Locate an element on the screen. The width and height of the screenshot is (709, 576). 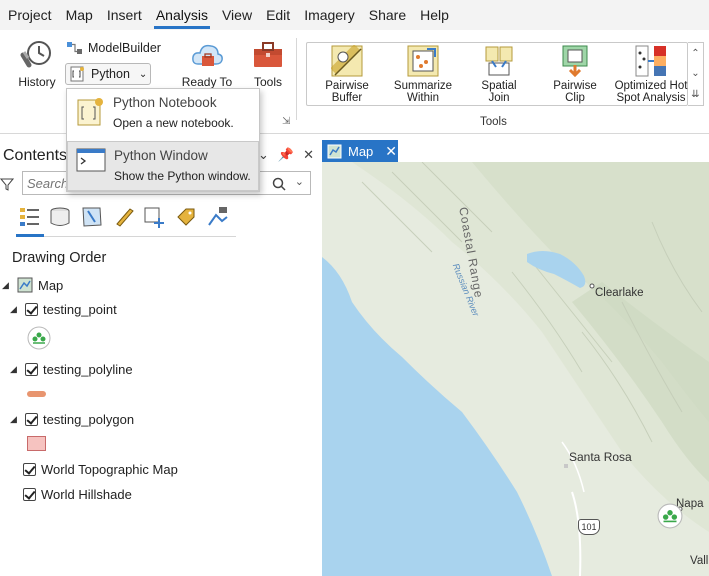
highway-101-shield: 101 is located at coordinates (589, 527).